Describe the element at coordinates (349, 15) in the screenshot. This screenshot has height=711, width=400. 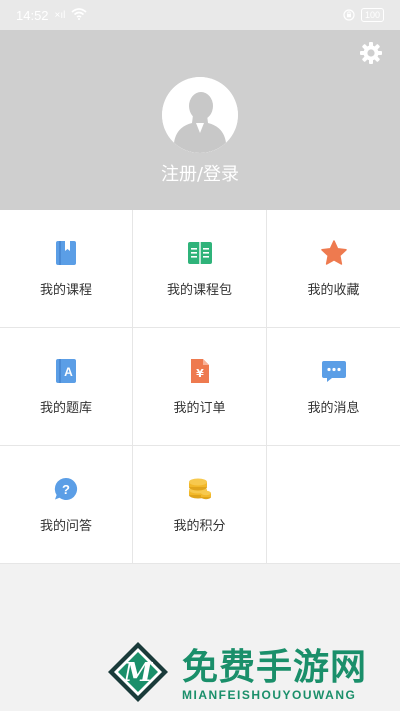
I see `lock-rotation-icon` at that location.